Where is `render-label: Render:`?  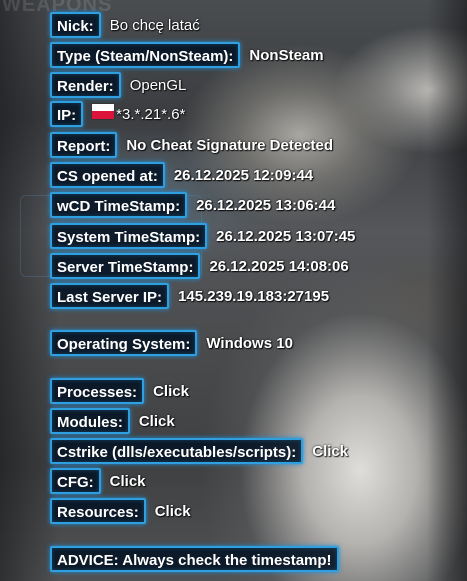
render-label: Render: is located at coordinates (85, 85).